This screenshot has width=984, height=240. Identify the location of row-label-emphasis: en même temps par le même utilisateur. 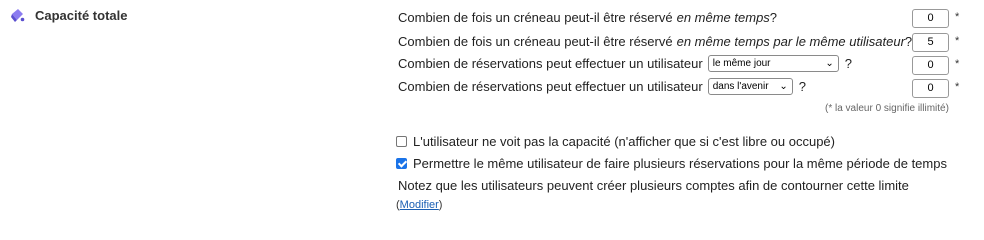
(790, 41).